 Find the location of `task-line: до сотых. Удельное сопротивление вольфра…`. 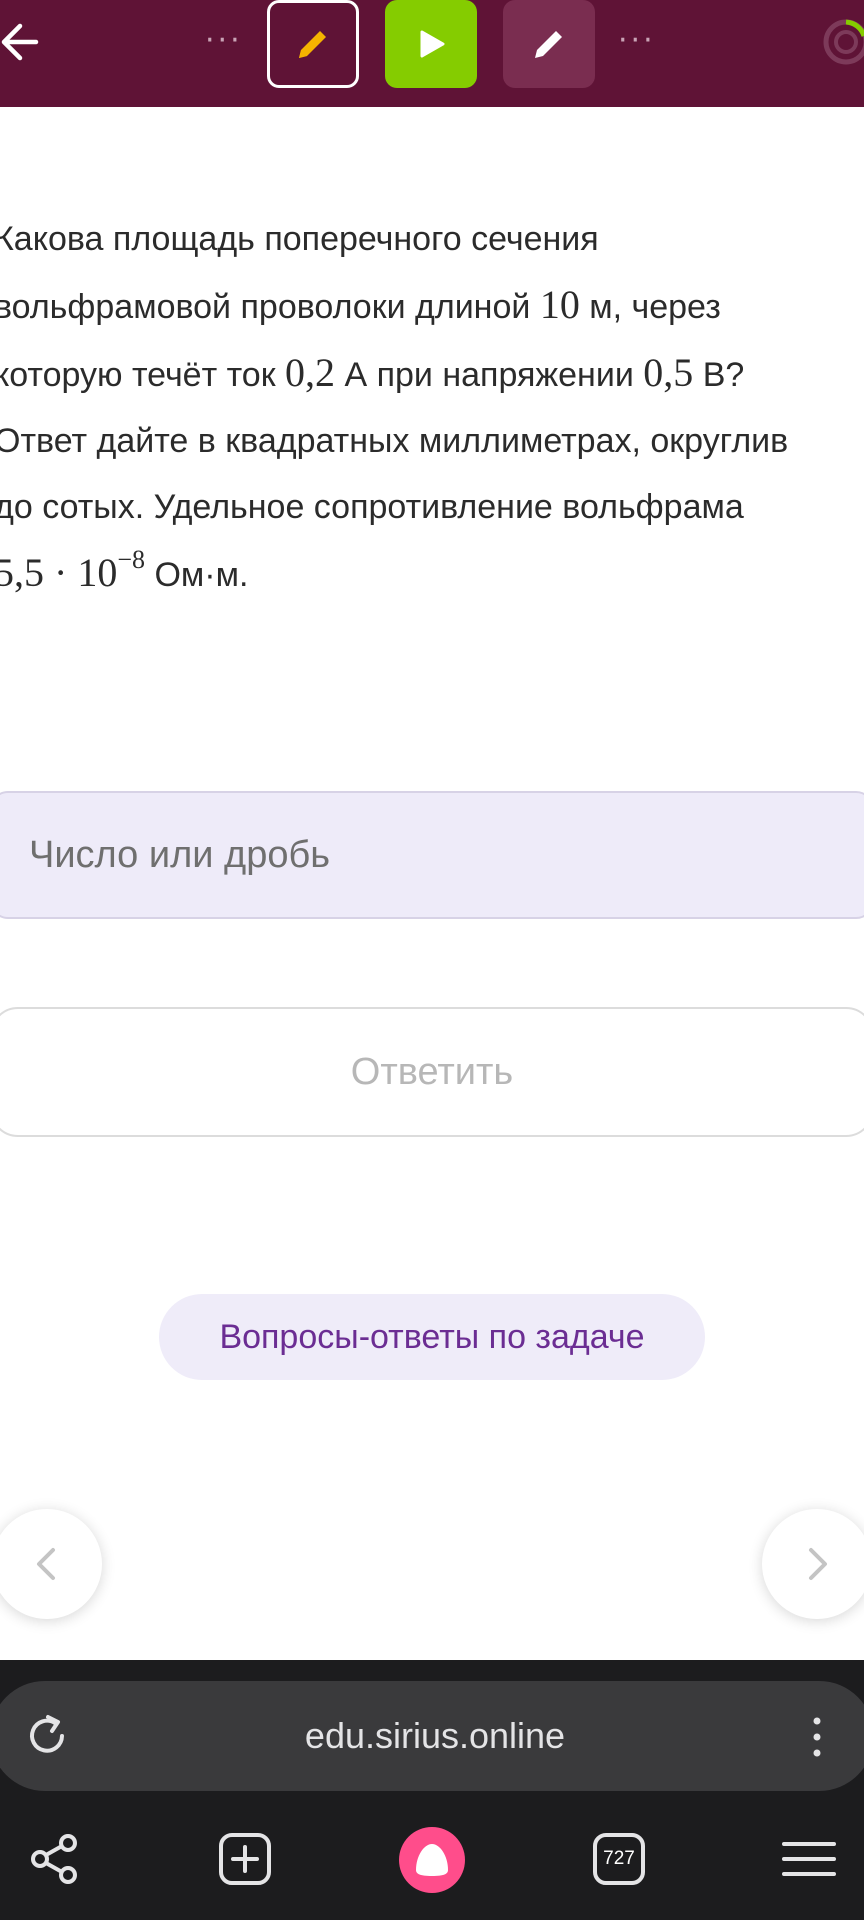

task-line: до сотых. Удельное сопротивление вольфра… is located at coordinates (372, 507).